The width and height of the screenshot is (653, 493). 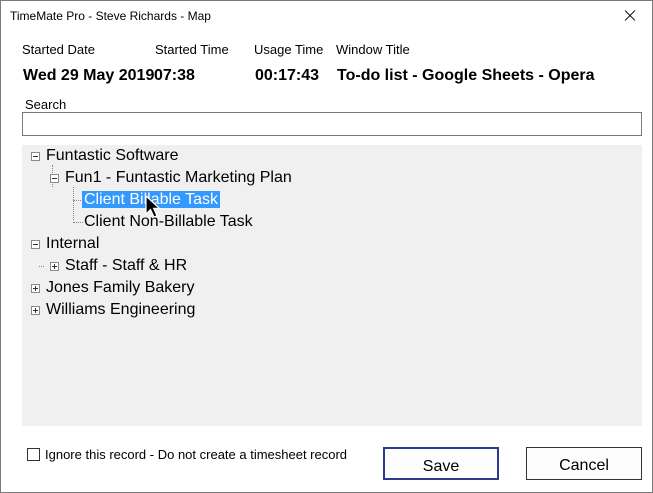 I want to click on tree-node-label: Client Non-Billable Task, so click(x=168, y=221).